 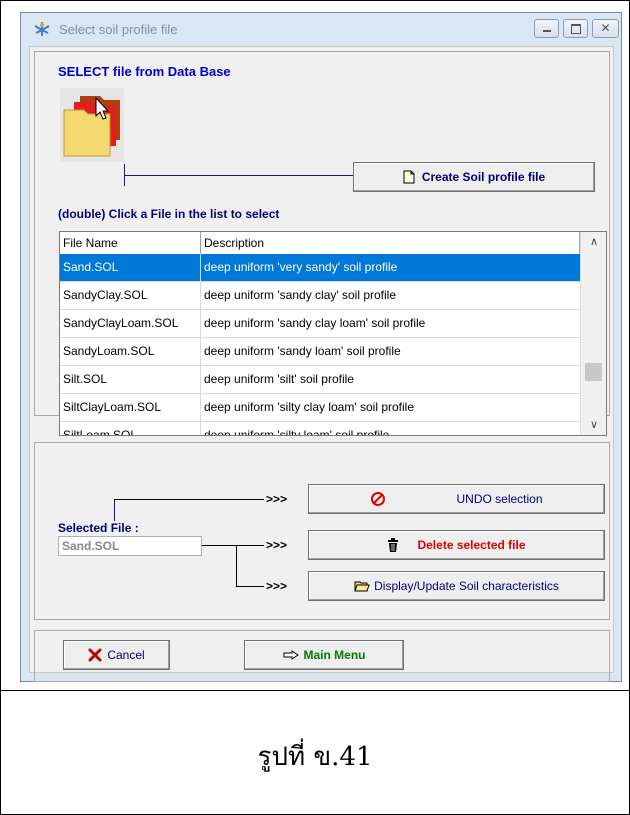 I want to click on column-header-file-name: File Name, so click(x=130, y=243).